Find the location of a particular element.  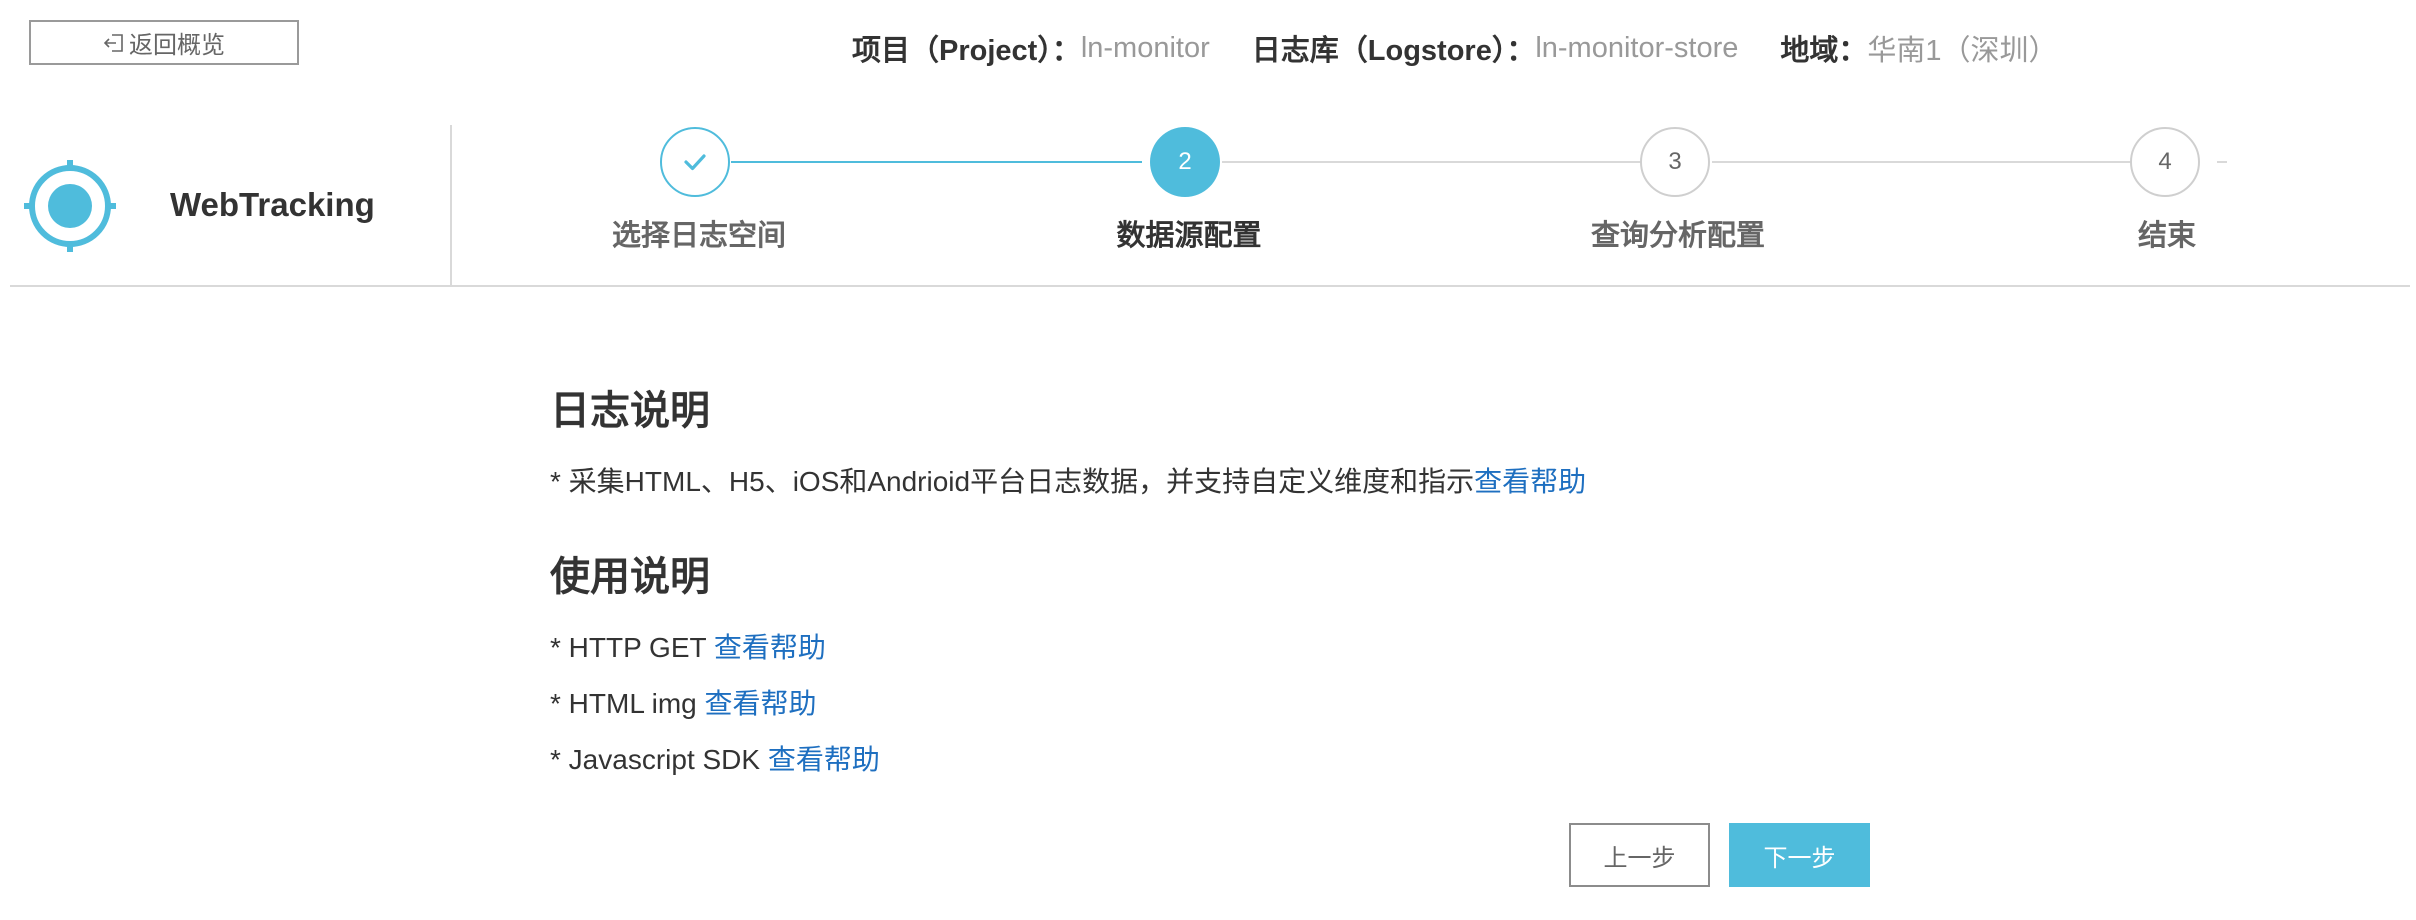

next-step-button: 下一步 is located at coordinates (1799, 855).